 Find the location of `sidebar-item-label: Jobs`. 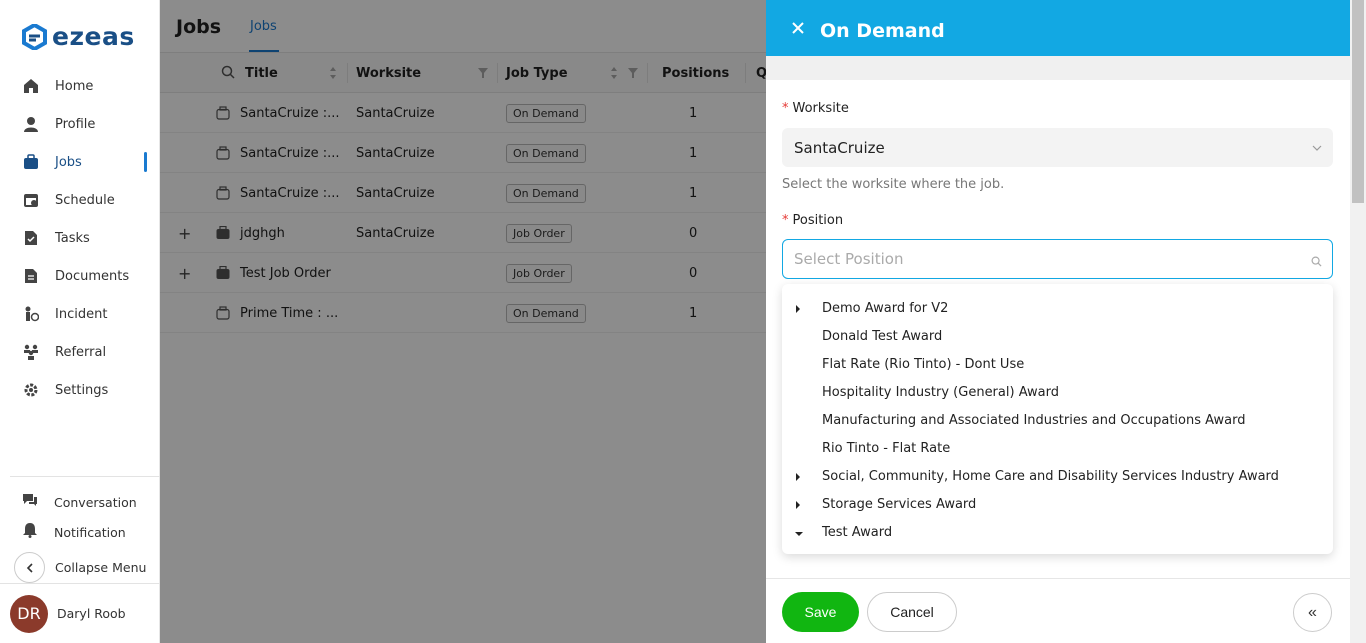

sidebar-item-label: Jobs is located at coordinates (68, 162).